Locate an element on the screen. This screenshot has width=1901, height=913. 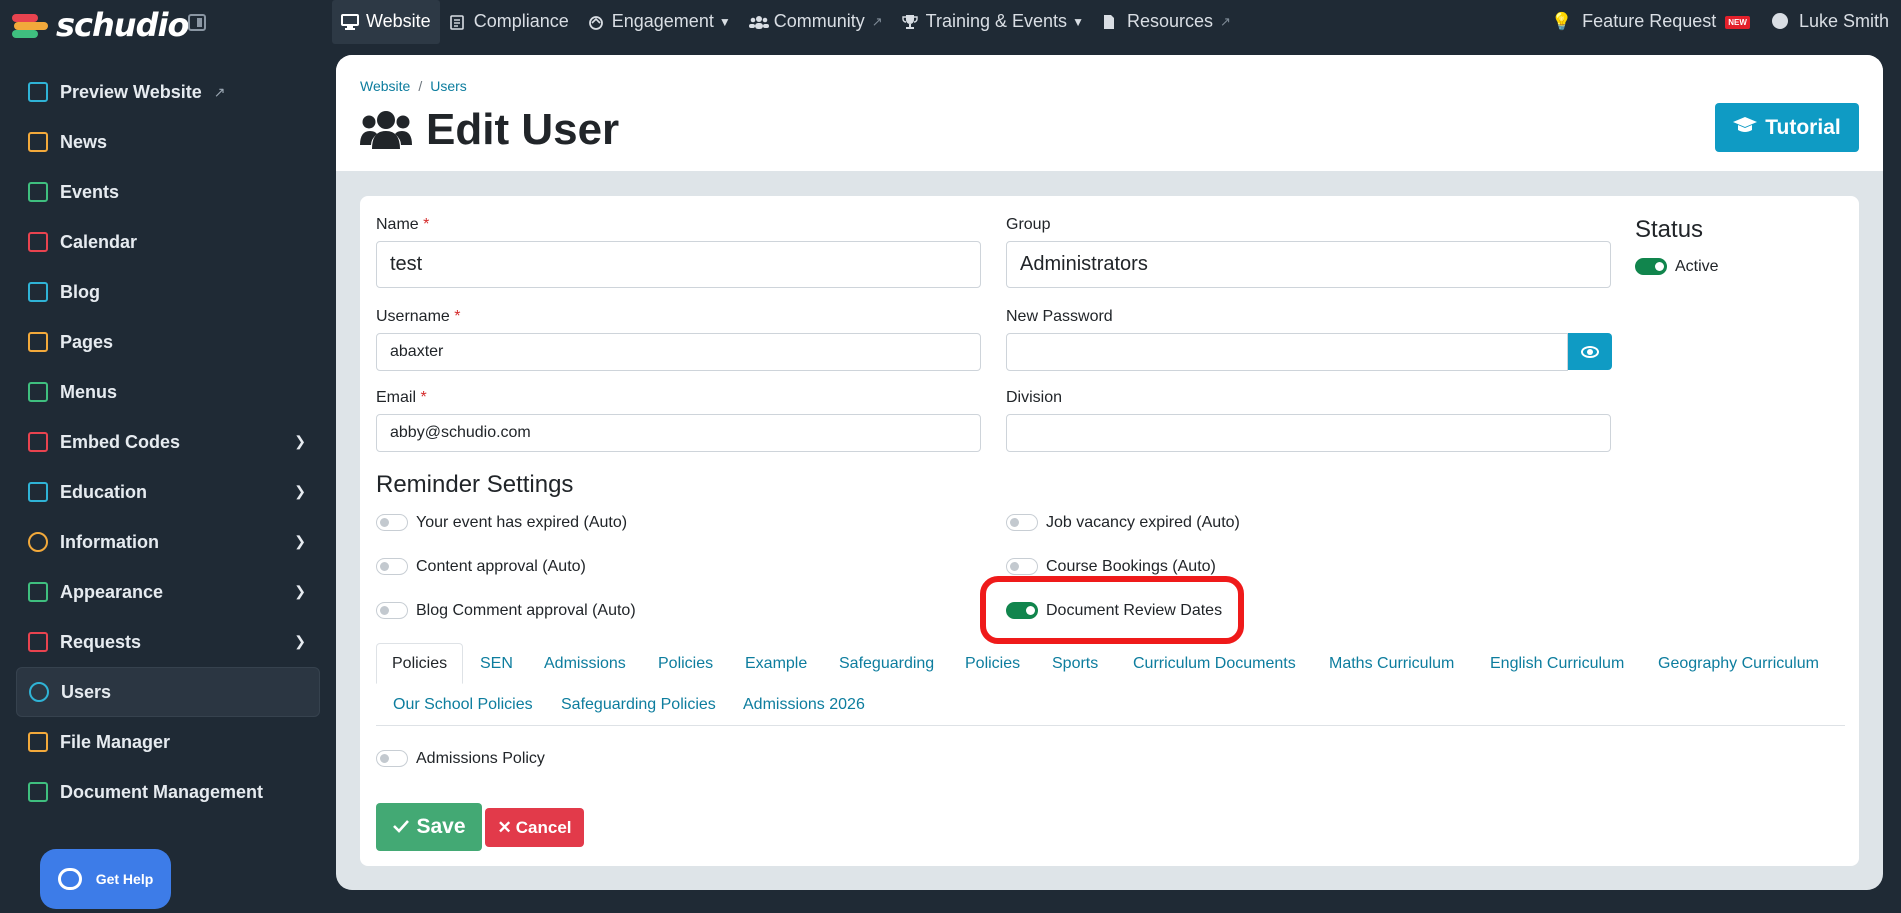
topnav-resources: Resources ↗ is located at coordinates (1166, 21).